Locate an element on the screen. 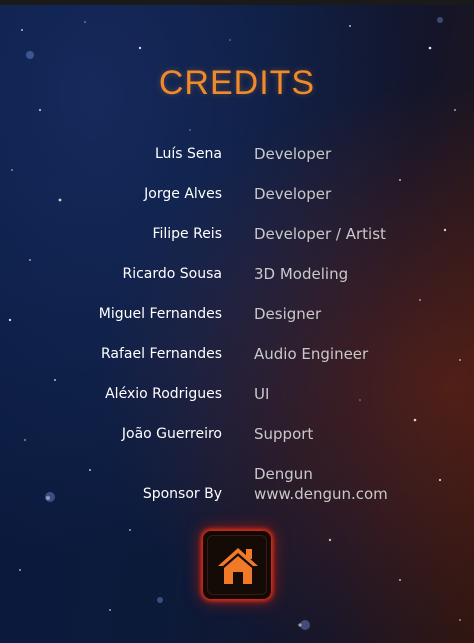 The width and height of the screenshot is (474, 643). credit-name: Jorge Alves is located at coordinates (183, 194).